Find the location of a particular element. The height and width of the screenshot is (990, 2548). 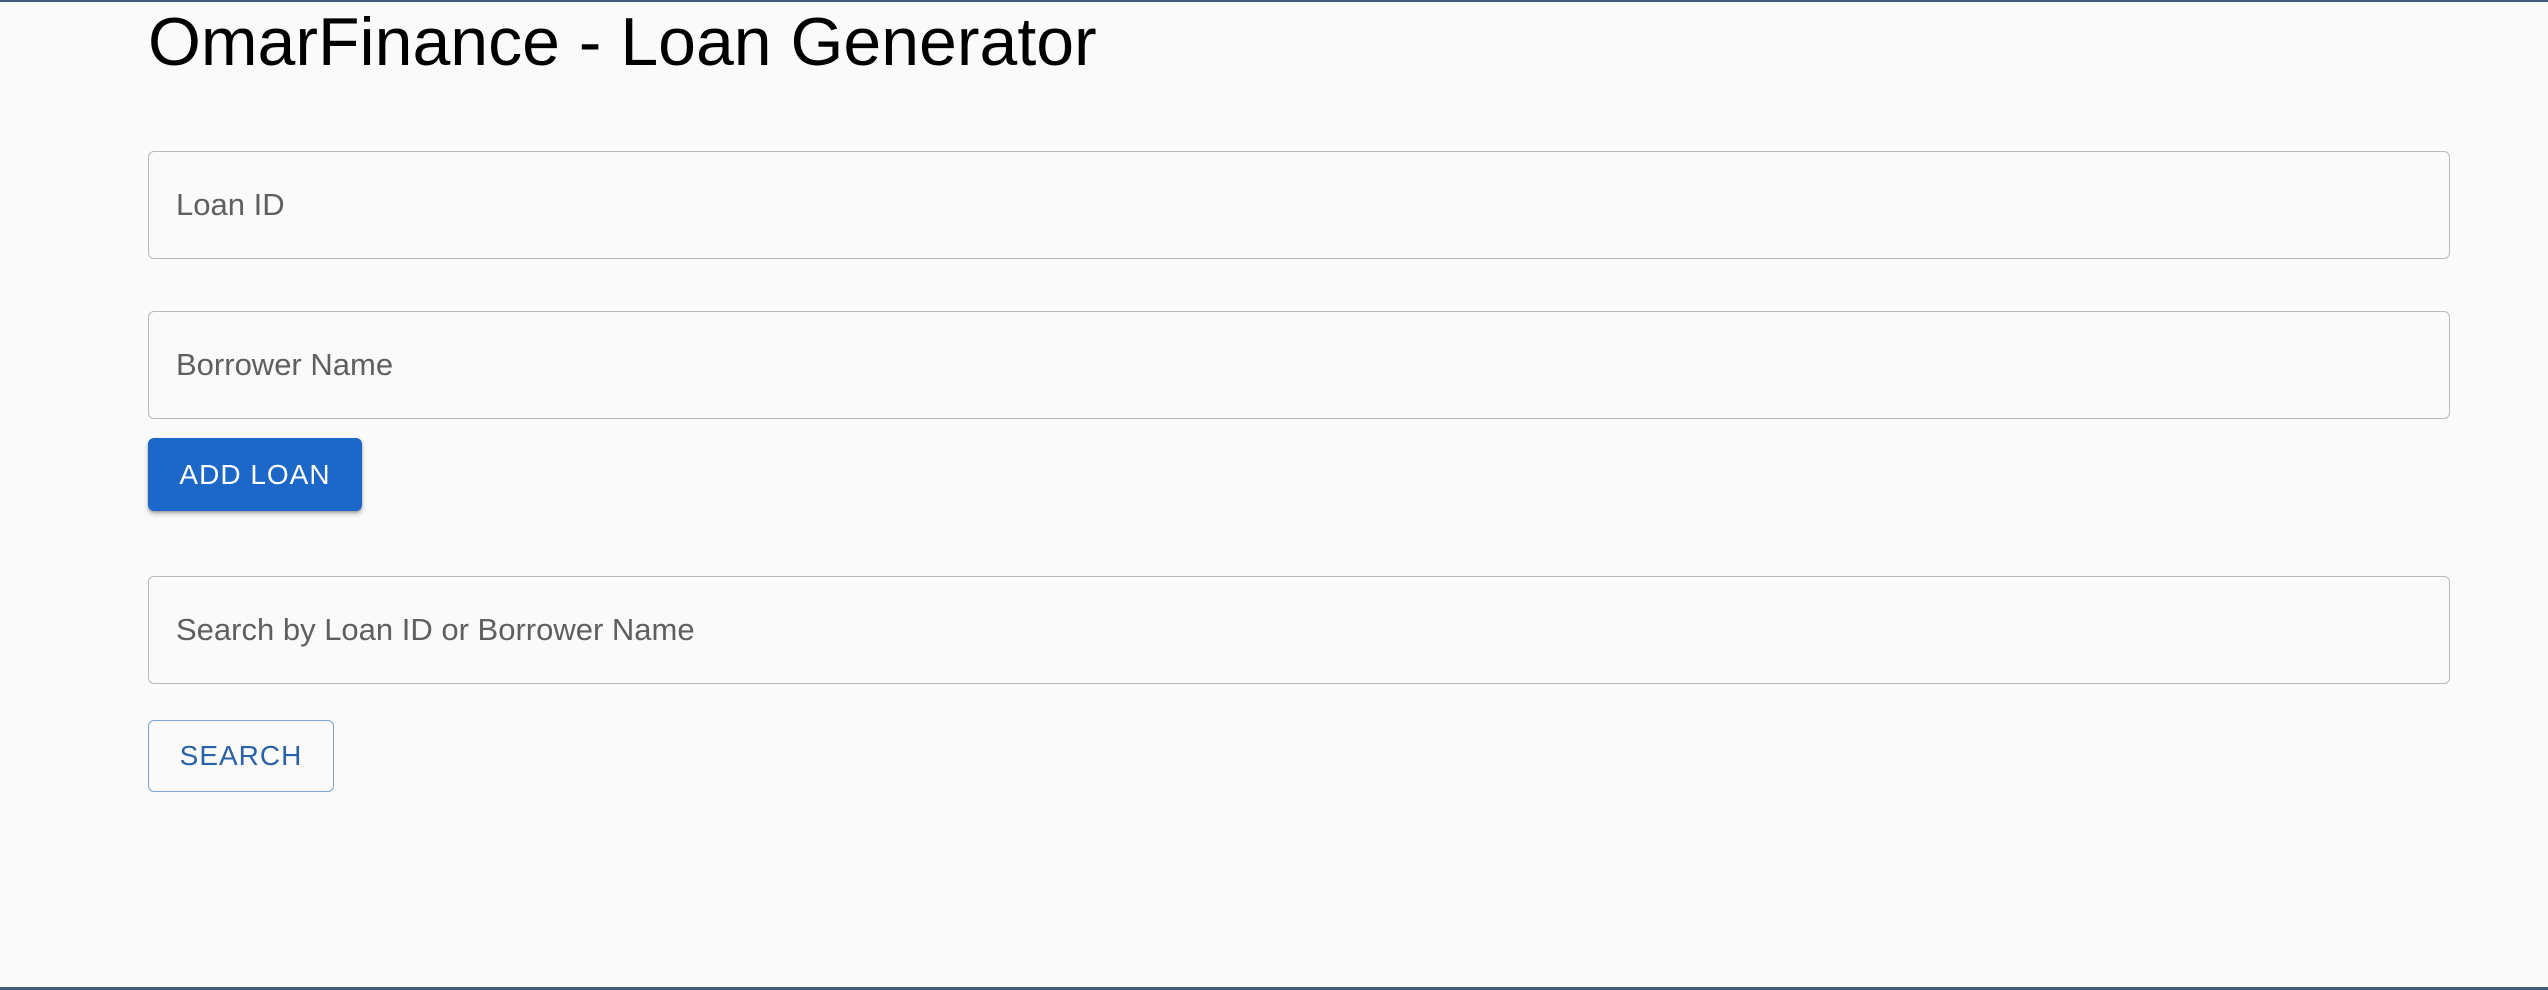

borrower-name-field is located at coordinates (1299, 365).